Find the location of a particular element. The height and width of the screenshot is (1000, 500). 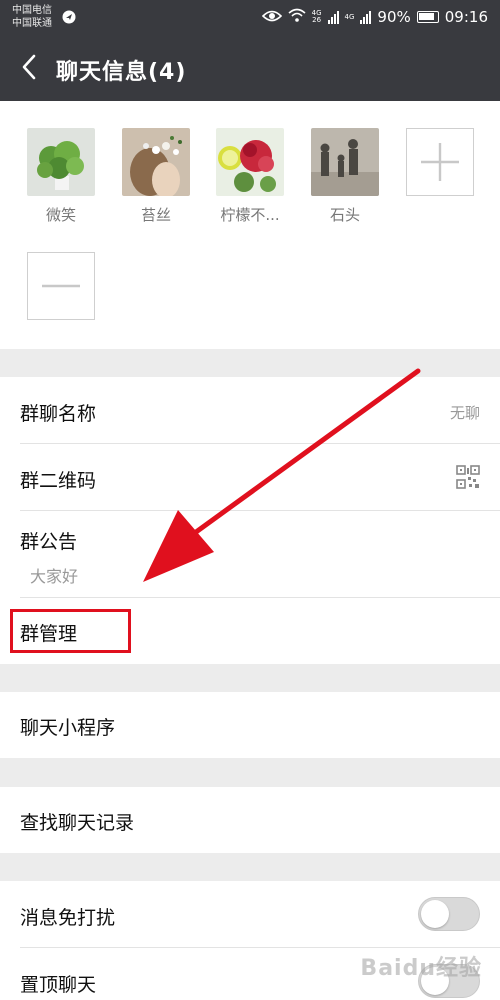

announcement-preview: 大家好 is located at coordinates (54, 576).